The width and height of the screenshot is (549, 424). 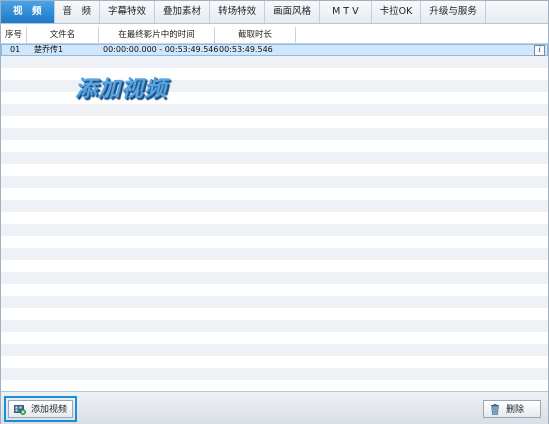 What do you see at coordinates (246, 49) in the screenshot?
I see `row-duration: 00:53:49.546` at bounding box center [246, 49].